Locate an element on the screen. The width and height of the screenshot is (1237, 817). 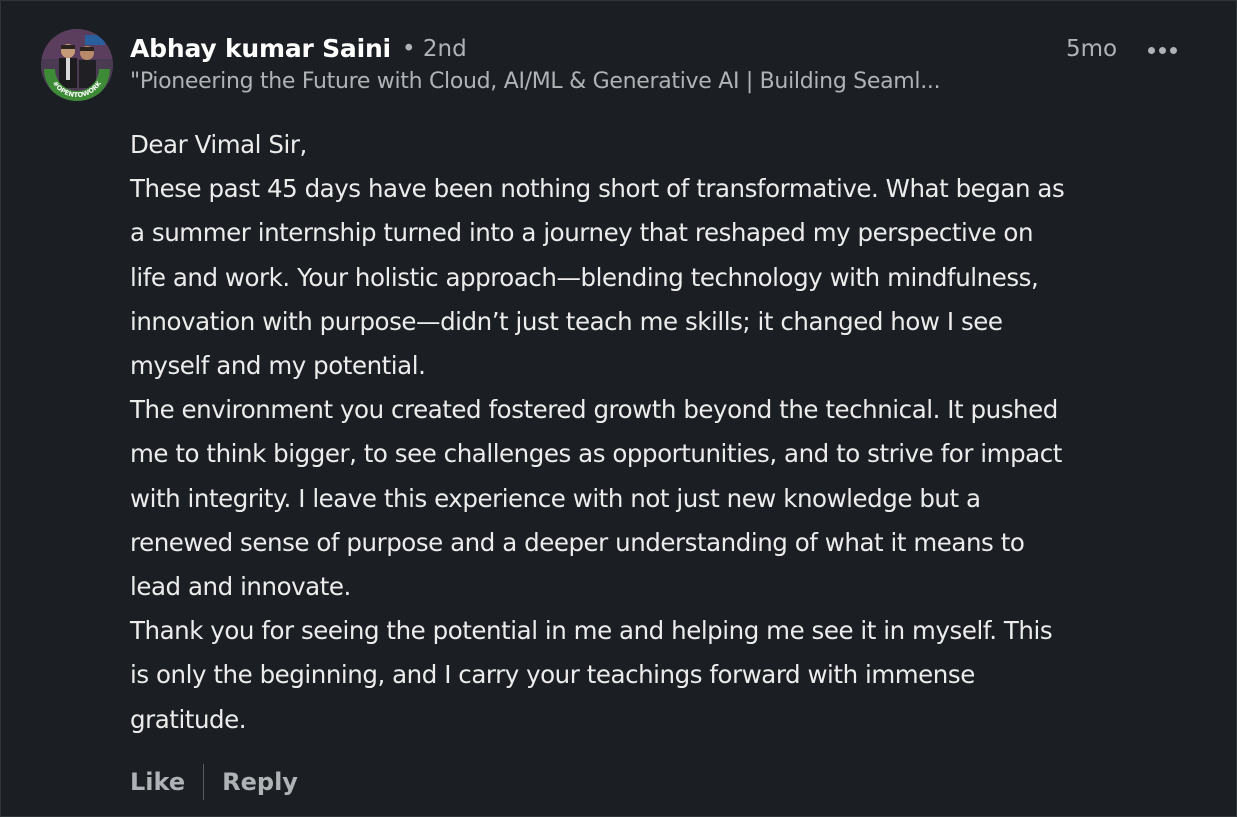
reply-button: Reply is located at coordinates (260, 782).